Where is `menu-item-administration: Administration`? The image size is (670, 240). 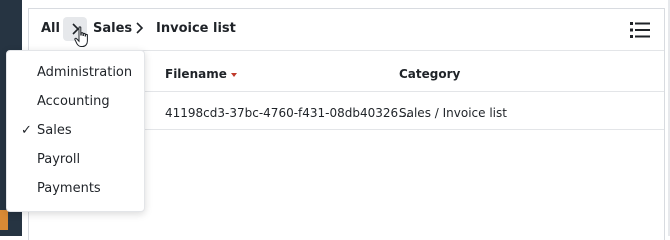
menu-item-administration: Administration is located at coordinates (76, 73).